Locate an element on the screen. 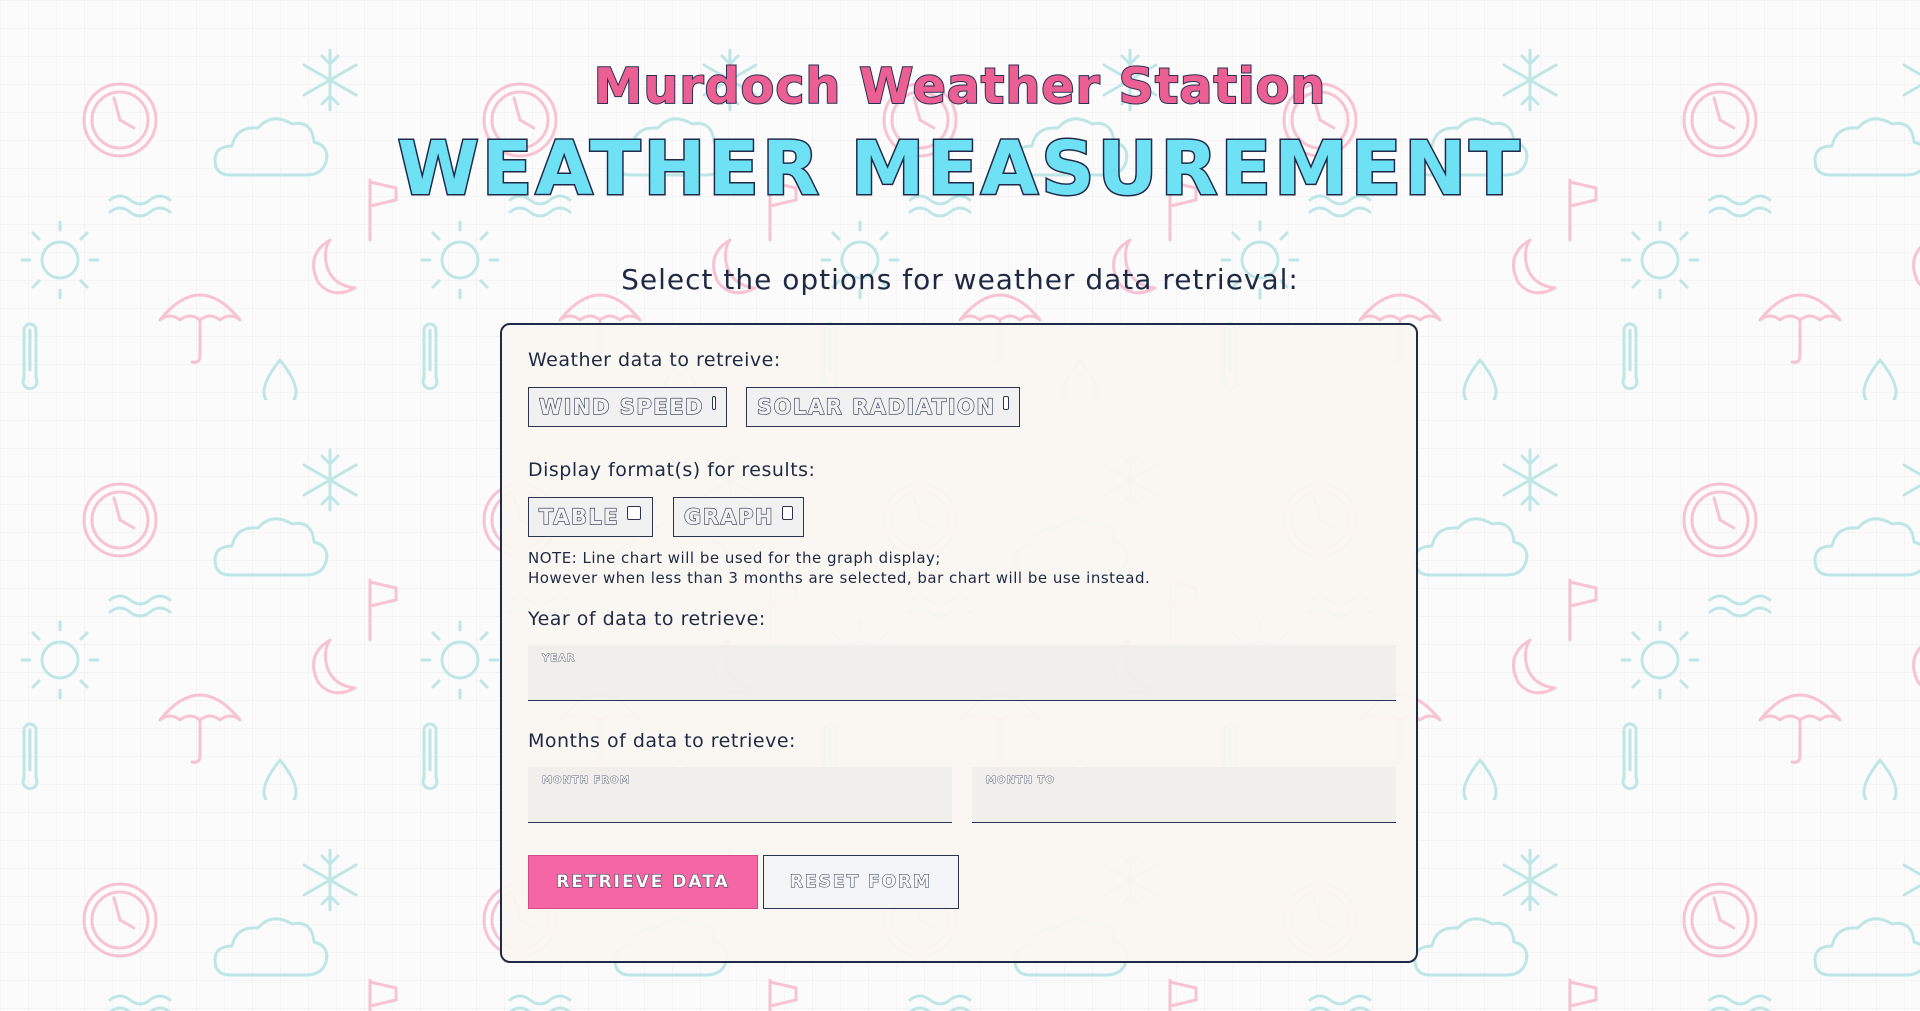 This screenshot has width=1920, height=1011. year-field-label: YEAR is located at coordinates (559, 659).